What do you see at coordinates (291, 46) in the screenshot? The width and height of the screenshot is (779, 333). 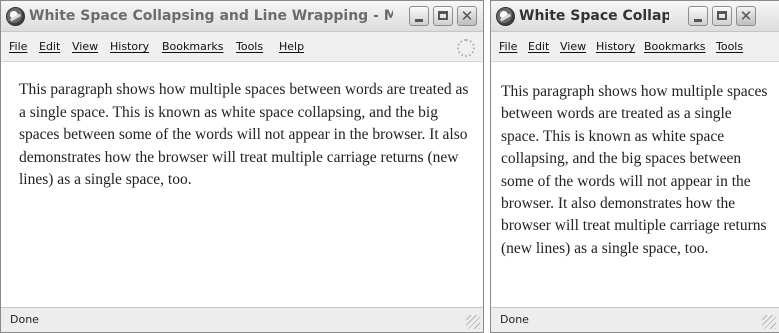 I see `menu-help: Help` at bounding box center [291, 46].